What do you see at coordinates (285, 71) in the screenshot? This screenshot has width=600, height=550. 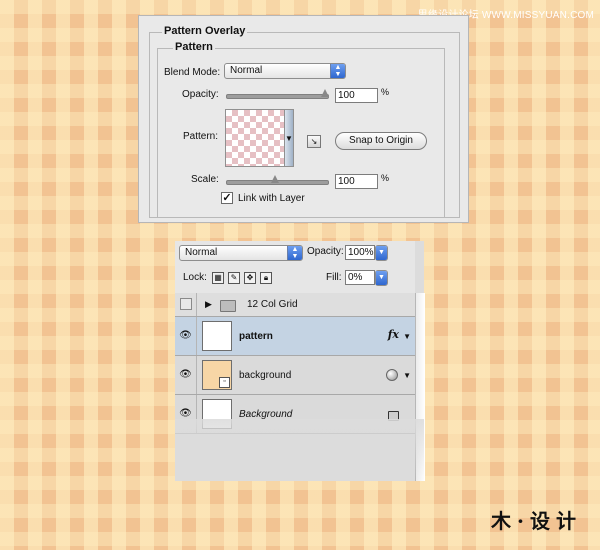 I see `blend-mode-select: Normal ▲ ▼` at bounding box center [285, 71].